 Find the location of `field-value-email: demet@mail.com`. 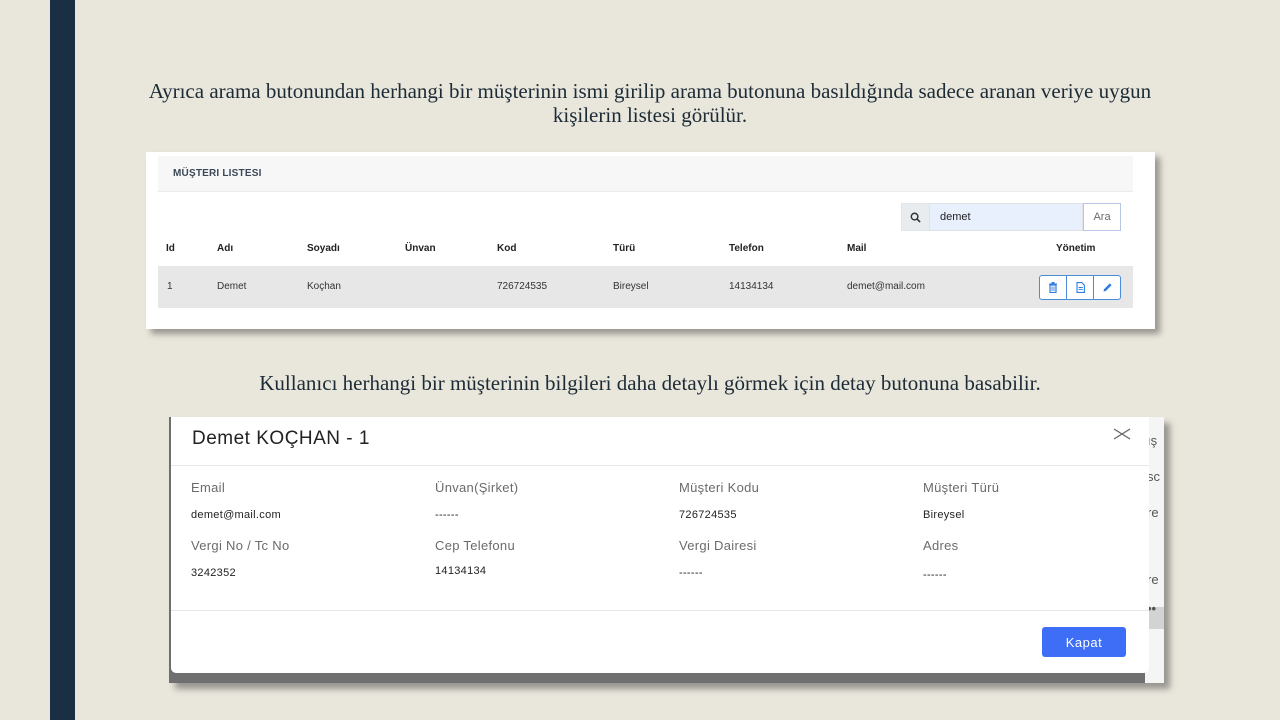

field-value-email: demet@mail.com is located at coordinates (236, 515).